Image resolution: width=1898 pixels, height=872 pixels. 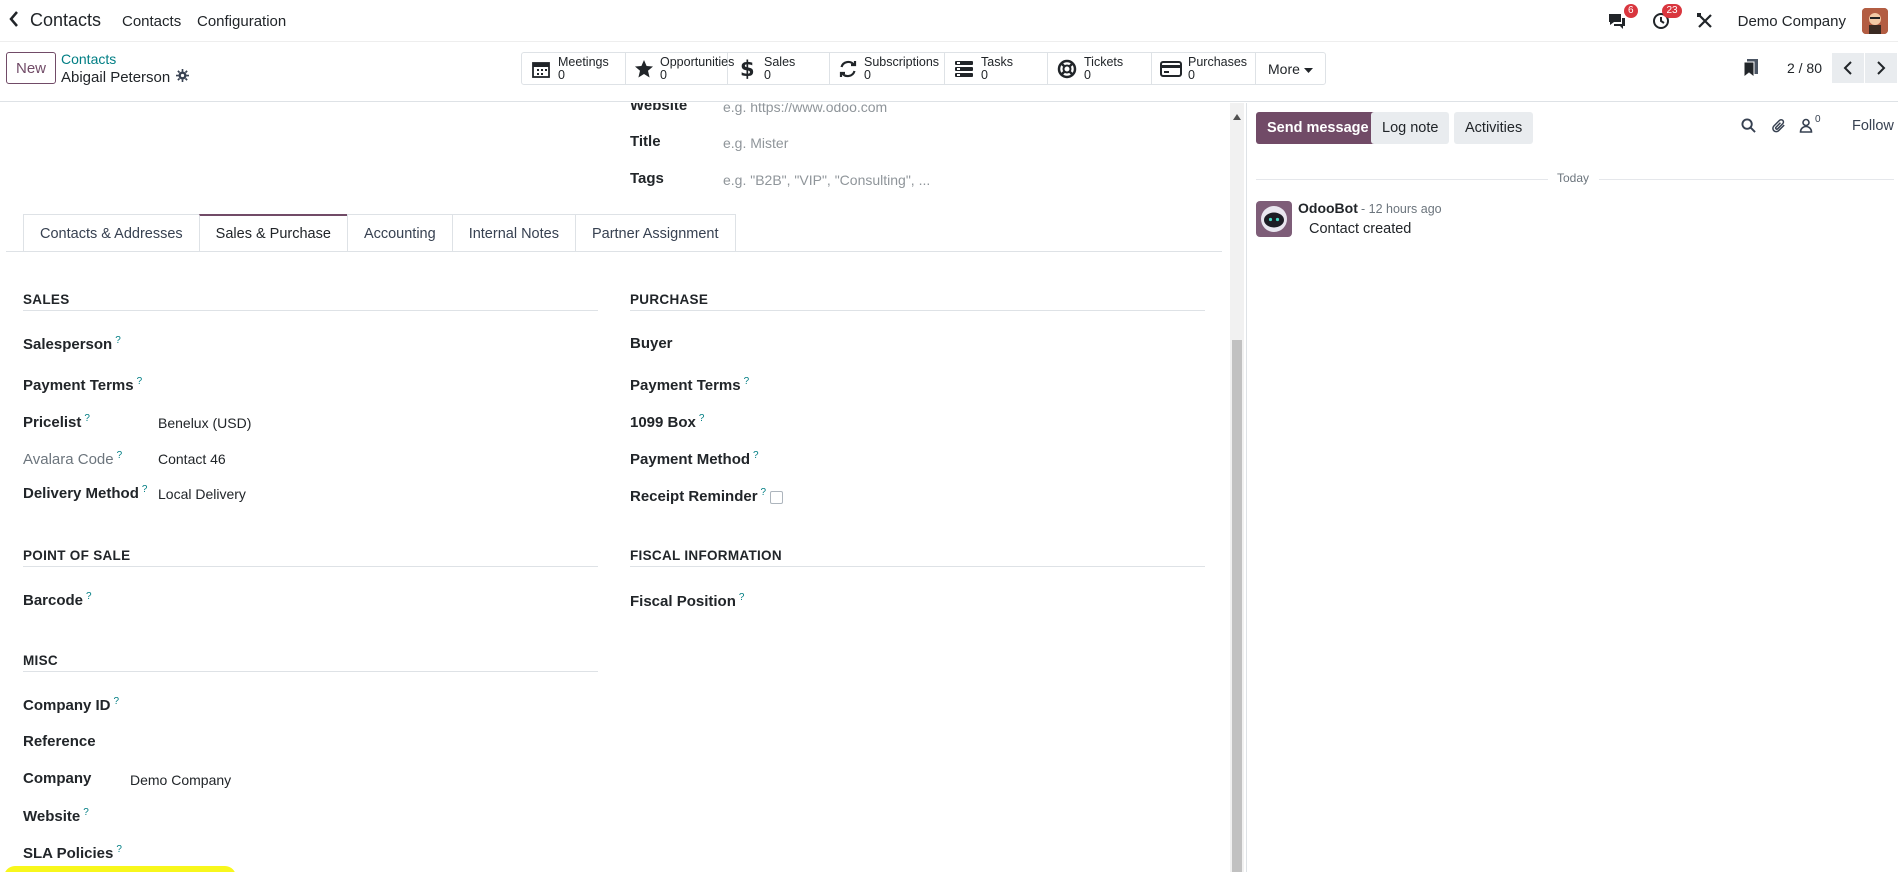 I want to click on website-input: e.g. https://www.odoo.com, so click(x=805, y=109).